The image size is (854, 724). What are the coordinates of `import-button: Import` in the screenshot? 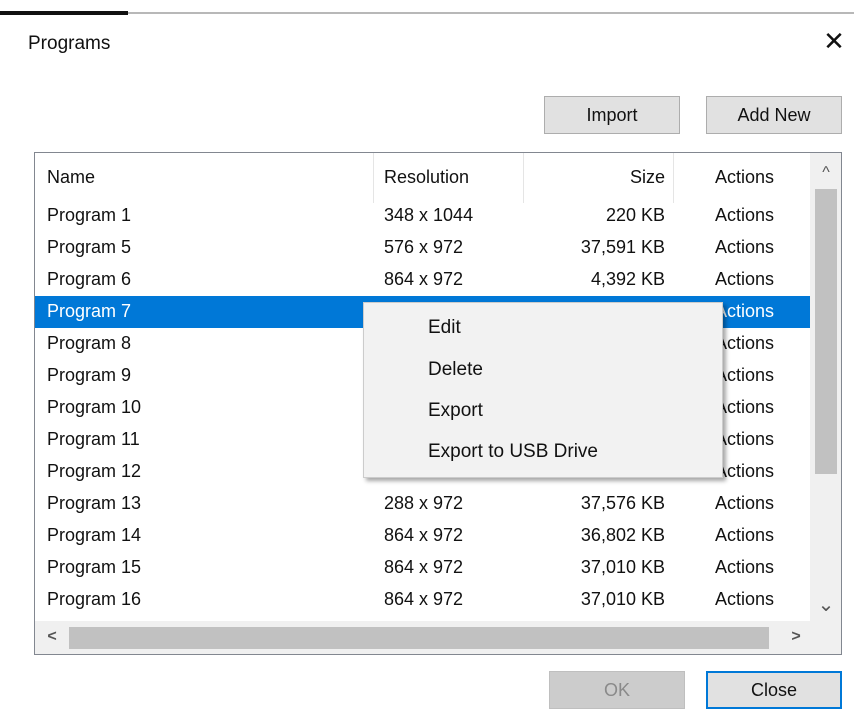 It's located at (612, 115).